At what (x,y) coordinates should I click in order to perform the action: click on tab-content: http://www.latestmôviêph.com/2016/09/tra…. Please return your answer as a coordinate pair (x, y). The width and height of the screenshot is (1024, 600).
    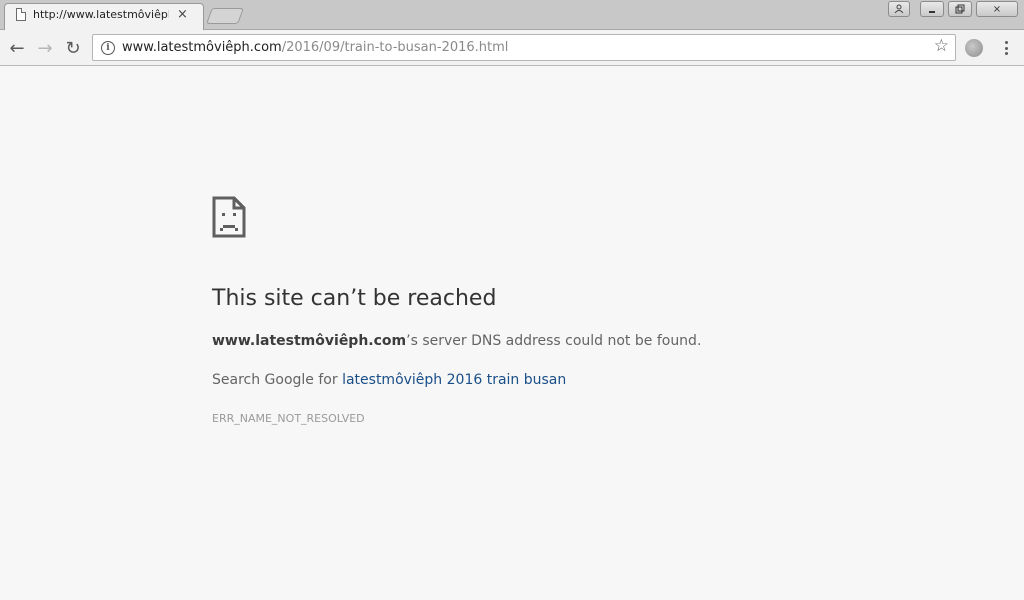
    Looking at the image, I should click on (108, 14).